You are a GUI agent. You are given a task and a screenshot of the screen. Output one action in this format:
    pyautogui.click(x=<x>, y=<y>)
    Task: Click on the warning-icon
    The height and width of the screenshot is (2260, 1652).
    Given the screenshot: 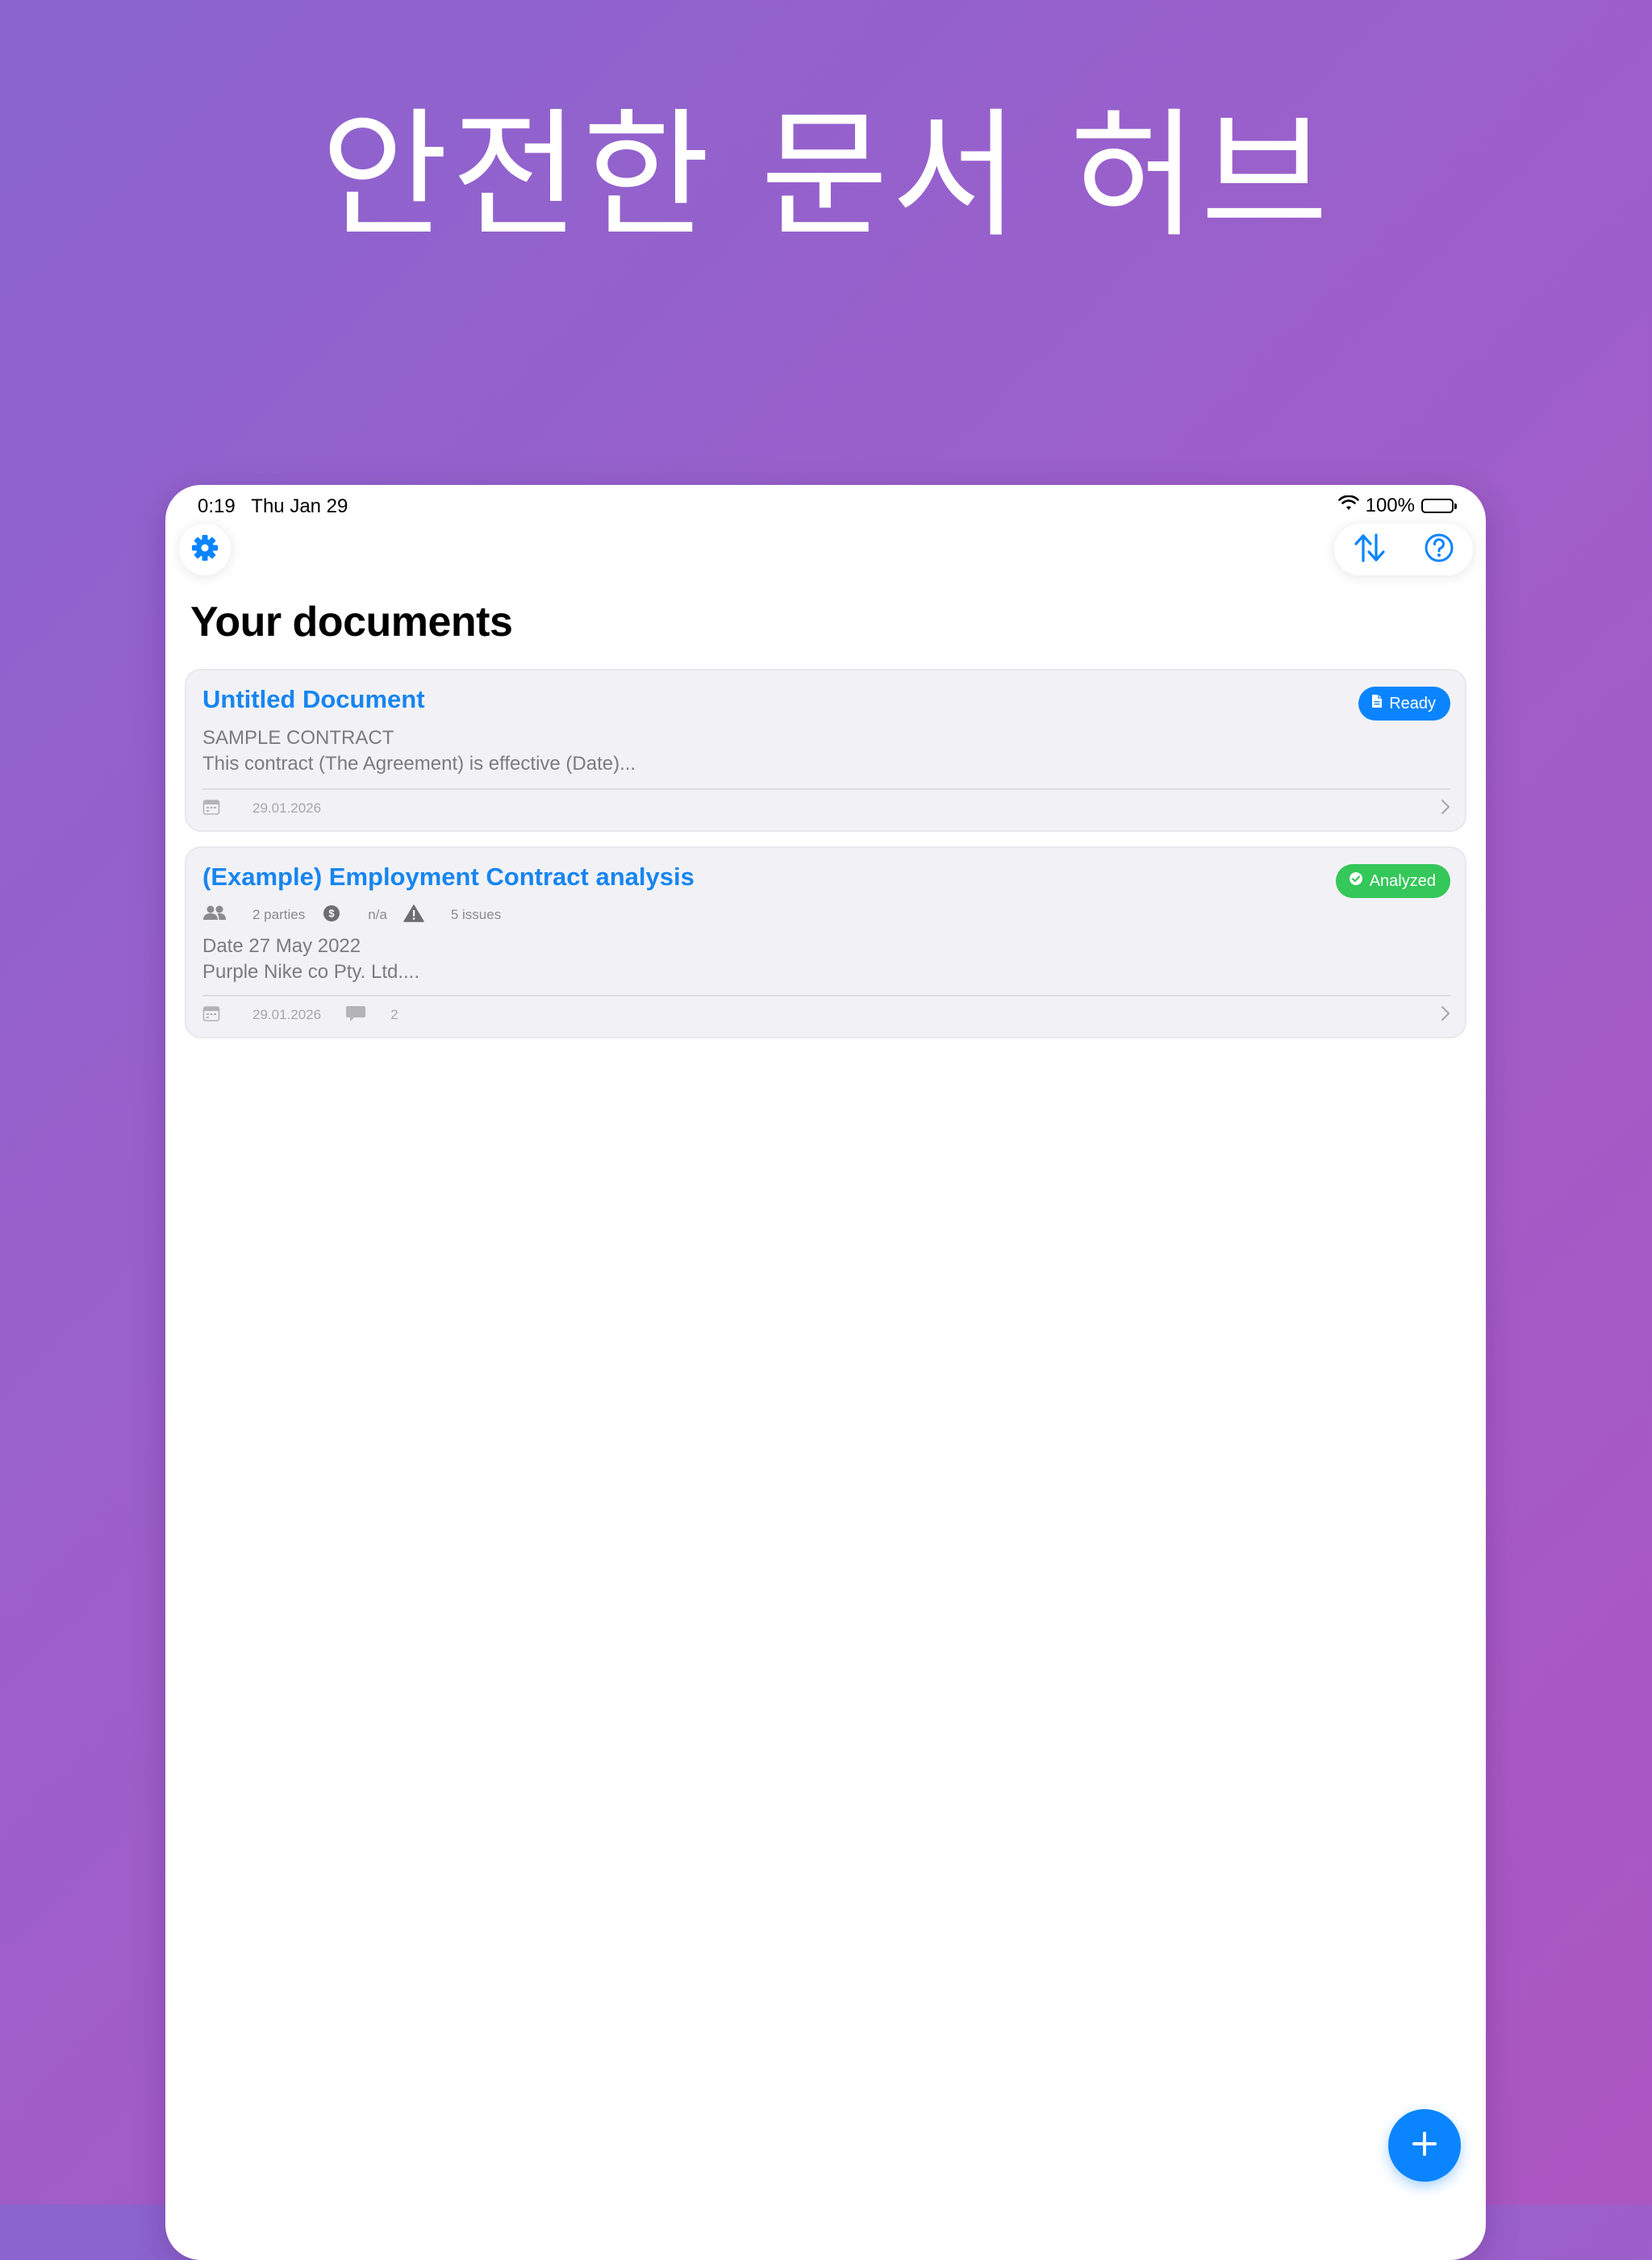 What is the action you would take?
    pyautogui.click(x=414, y=915)
    